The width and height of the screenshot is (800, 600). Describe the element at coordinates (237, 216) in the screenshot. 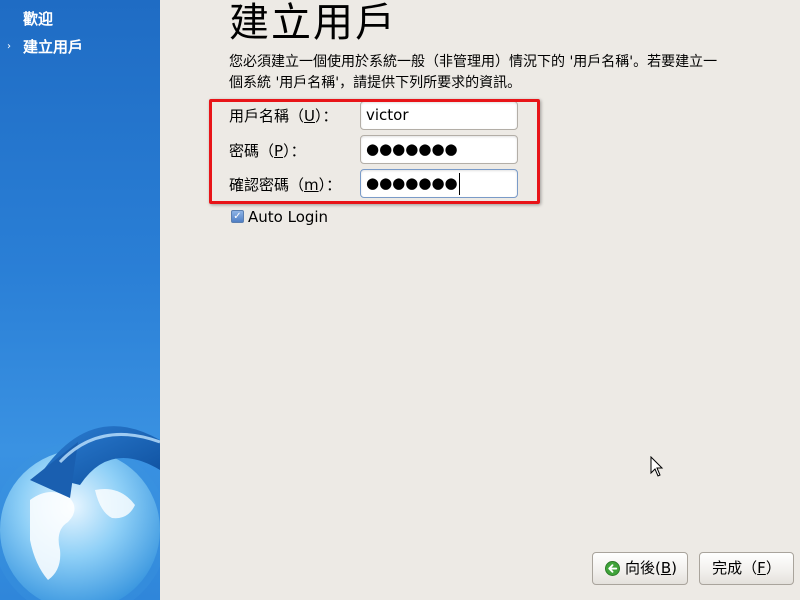

I see `autologin-checkbox: ✓` at that location.